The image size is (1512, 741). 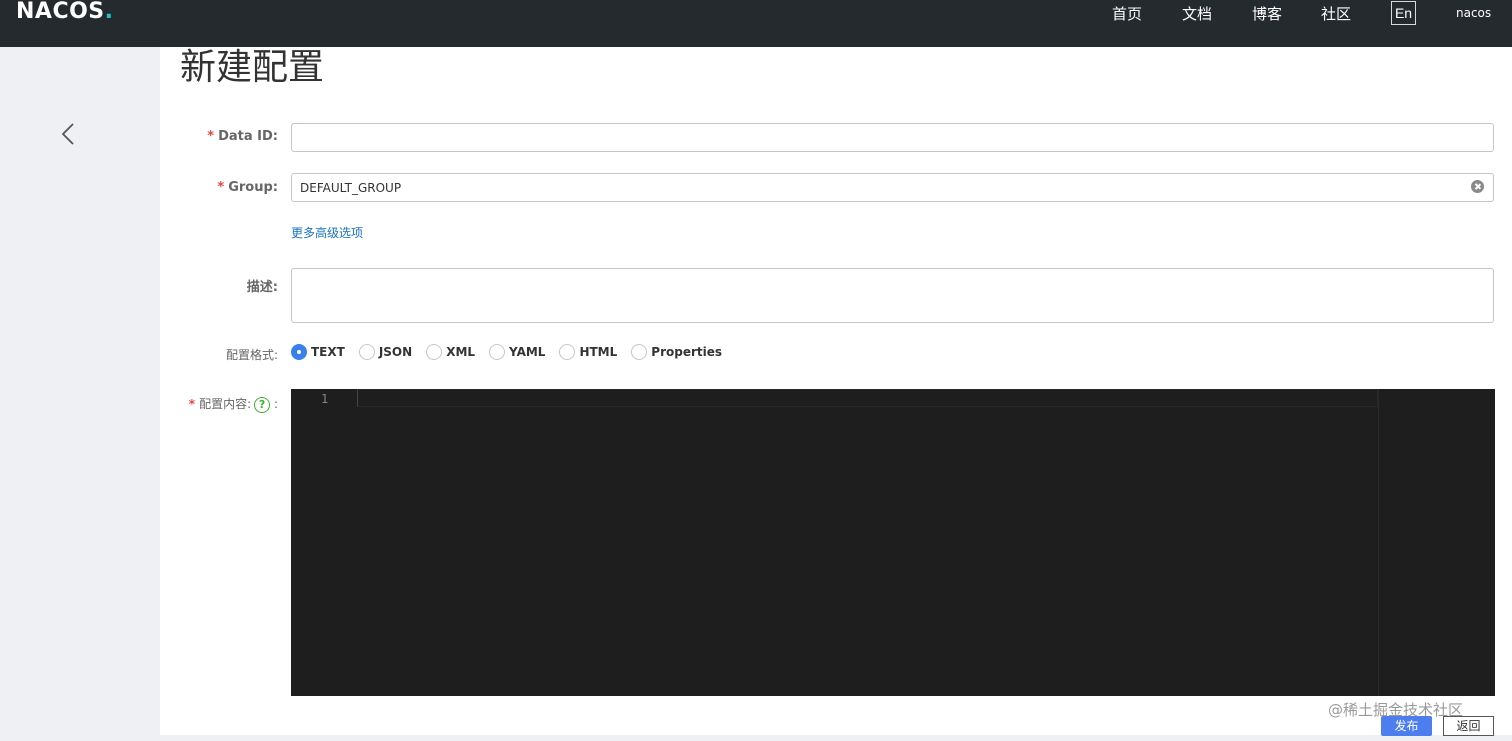 I want to click on content-label-text: 配置内容:, so click(x=225, y=404).